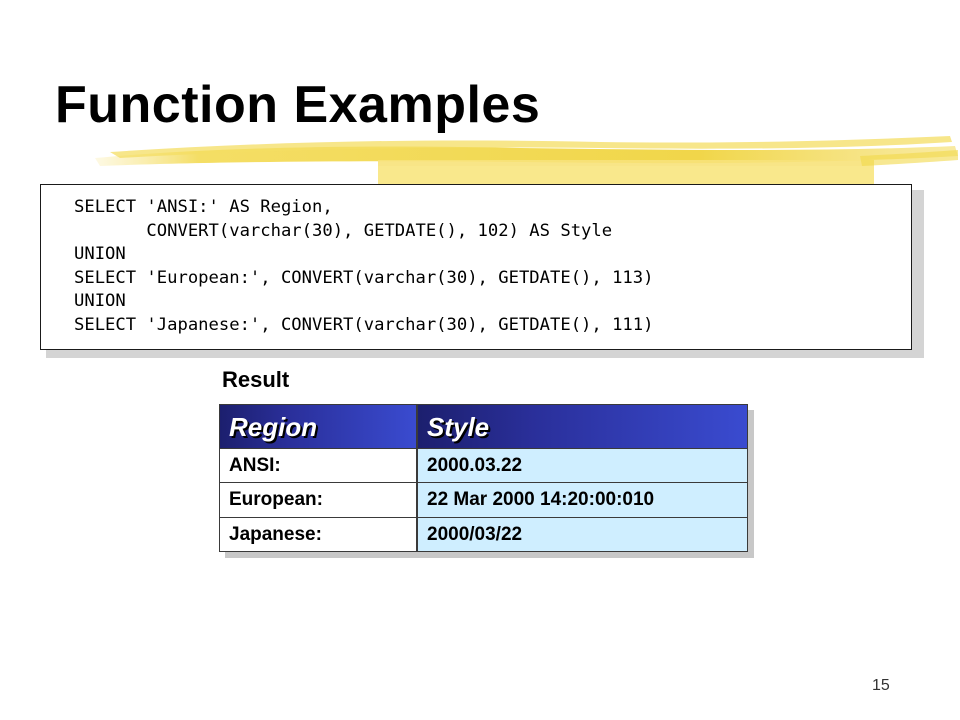 Image resolution: width=960 pixels, height=720 pixels. I want to click on table-cell: European:, so click(318, 500).